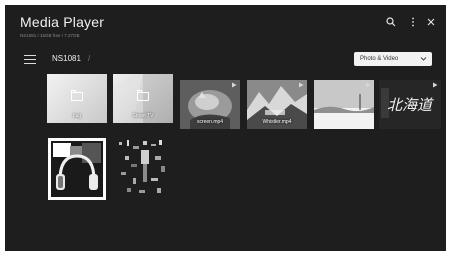  What do you see at coordinates (379, 59) in the screenshot?
I see `filter-selected-label: Photo & Video` at bounding box center [379, 59].